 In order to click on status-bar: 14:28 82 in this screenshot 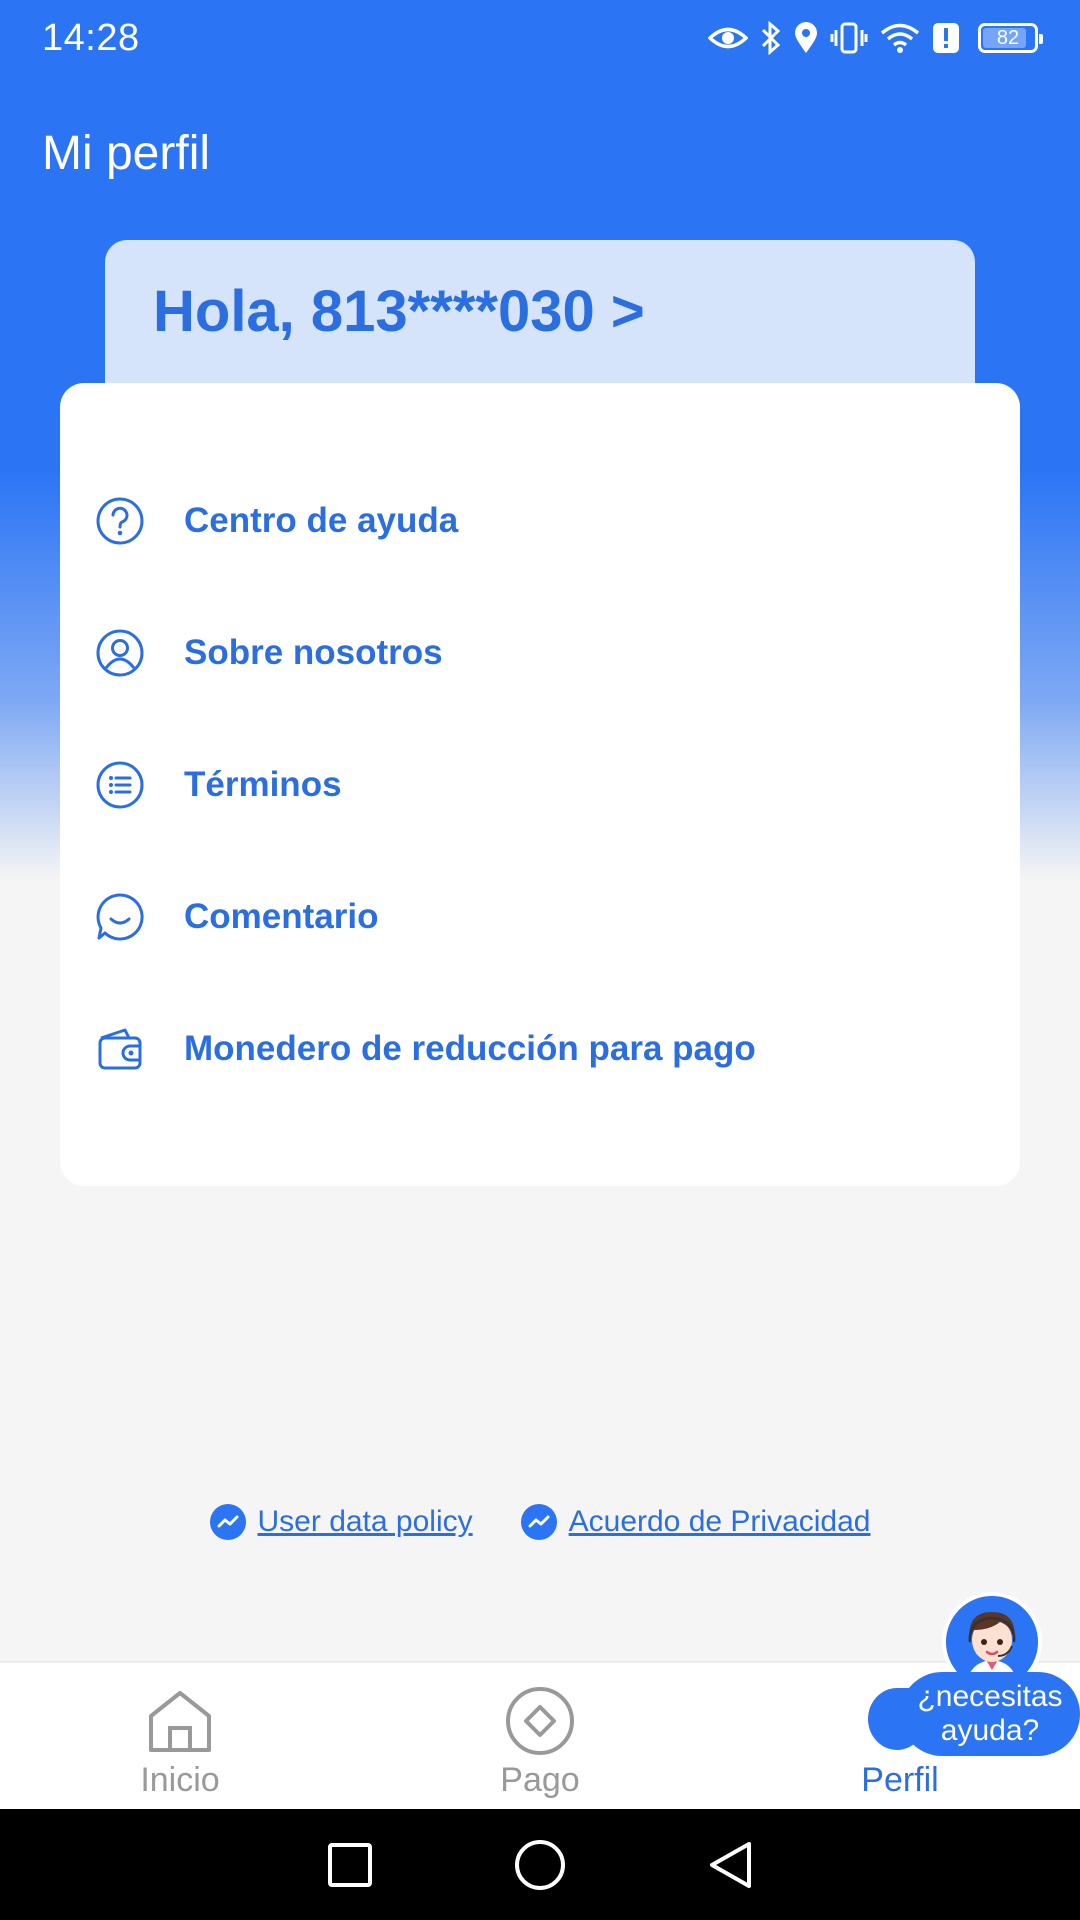, I will do `click(540, 38)`.